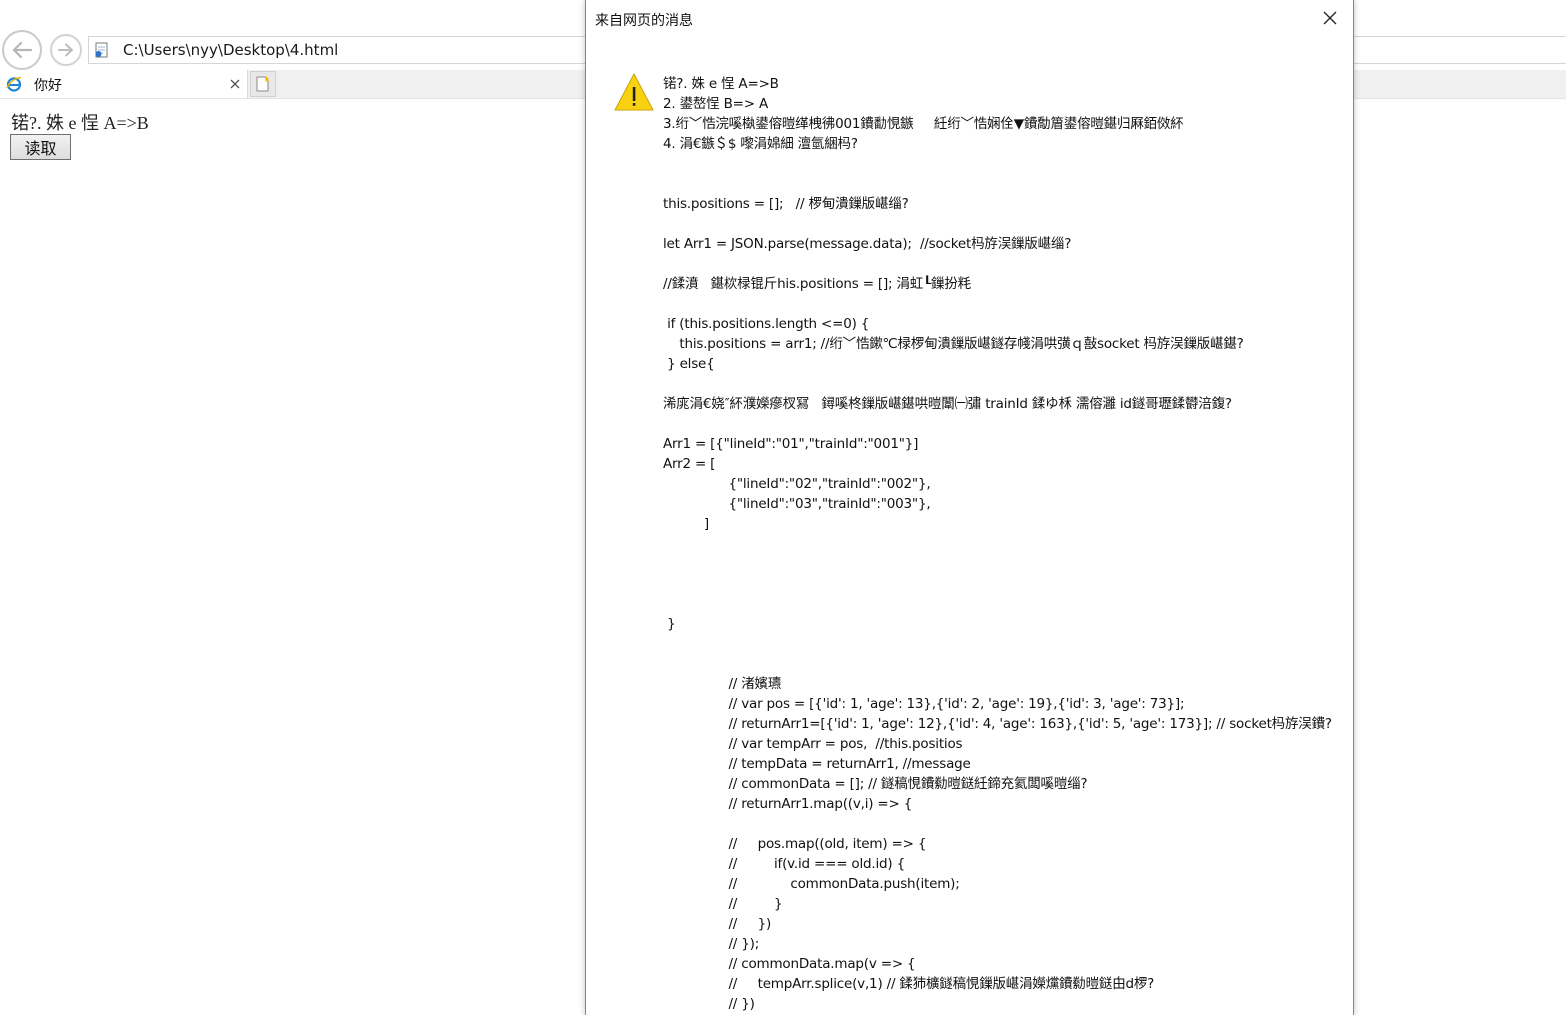 This screenshot has width=1566, height=1015. Describe the element at coordinates (689, 464) in the screenshot. I see `message-line: Arr2 = [` at that location.